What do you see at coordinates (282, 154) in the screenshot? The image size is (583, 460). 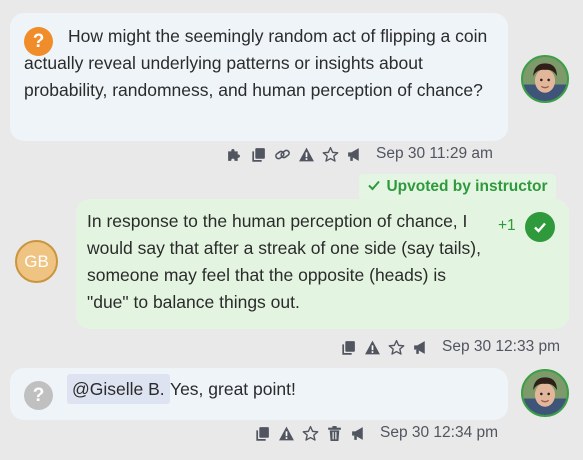 I see `link-icon` at bounding box center [282, 154].